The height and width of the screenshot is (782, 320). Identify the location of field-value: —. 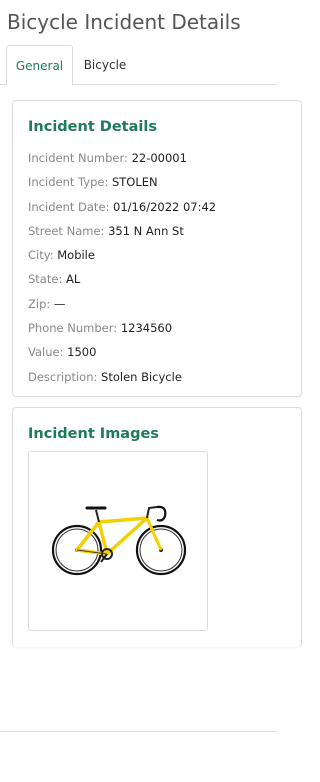
(59, 303).